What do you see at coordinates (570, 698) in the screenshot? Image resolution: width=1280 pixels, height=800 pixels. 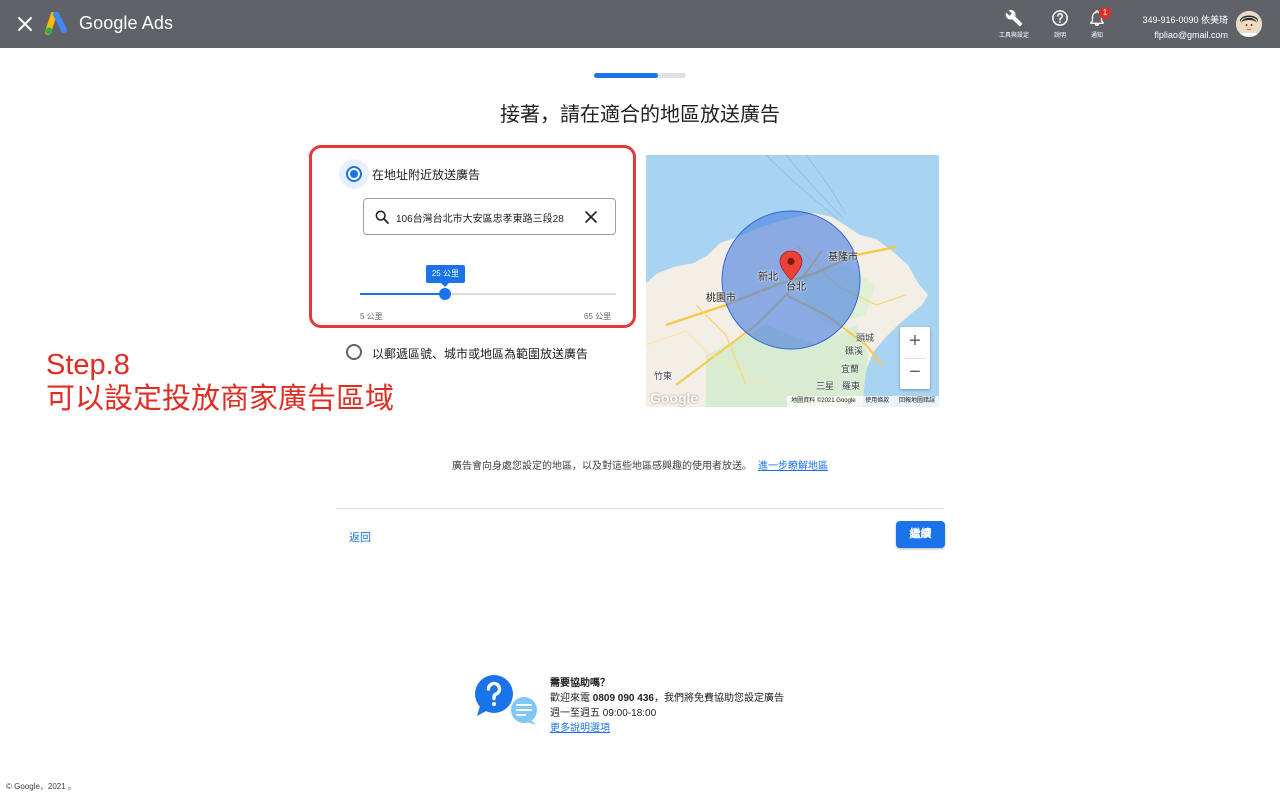 I see `help-phone-prefix: 歡迎來電` at bounding box center [570, 698].